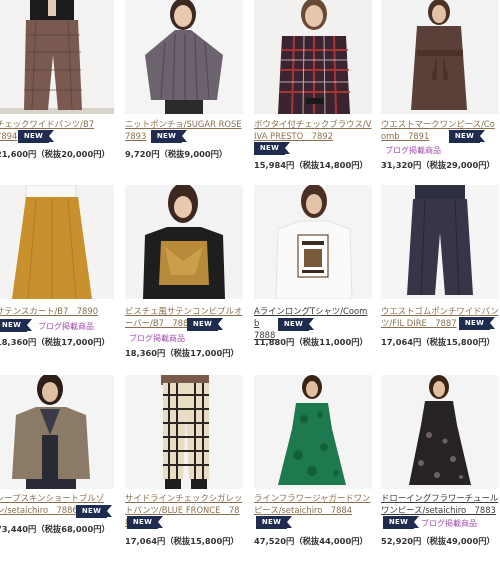 The width and height of the screenshot is (500, 572). Describe the element at coordinates (311, 165) in the screenshot. I see `product-price: 15,984円（税抜14,800円）` at that location.